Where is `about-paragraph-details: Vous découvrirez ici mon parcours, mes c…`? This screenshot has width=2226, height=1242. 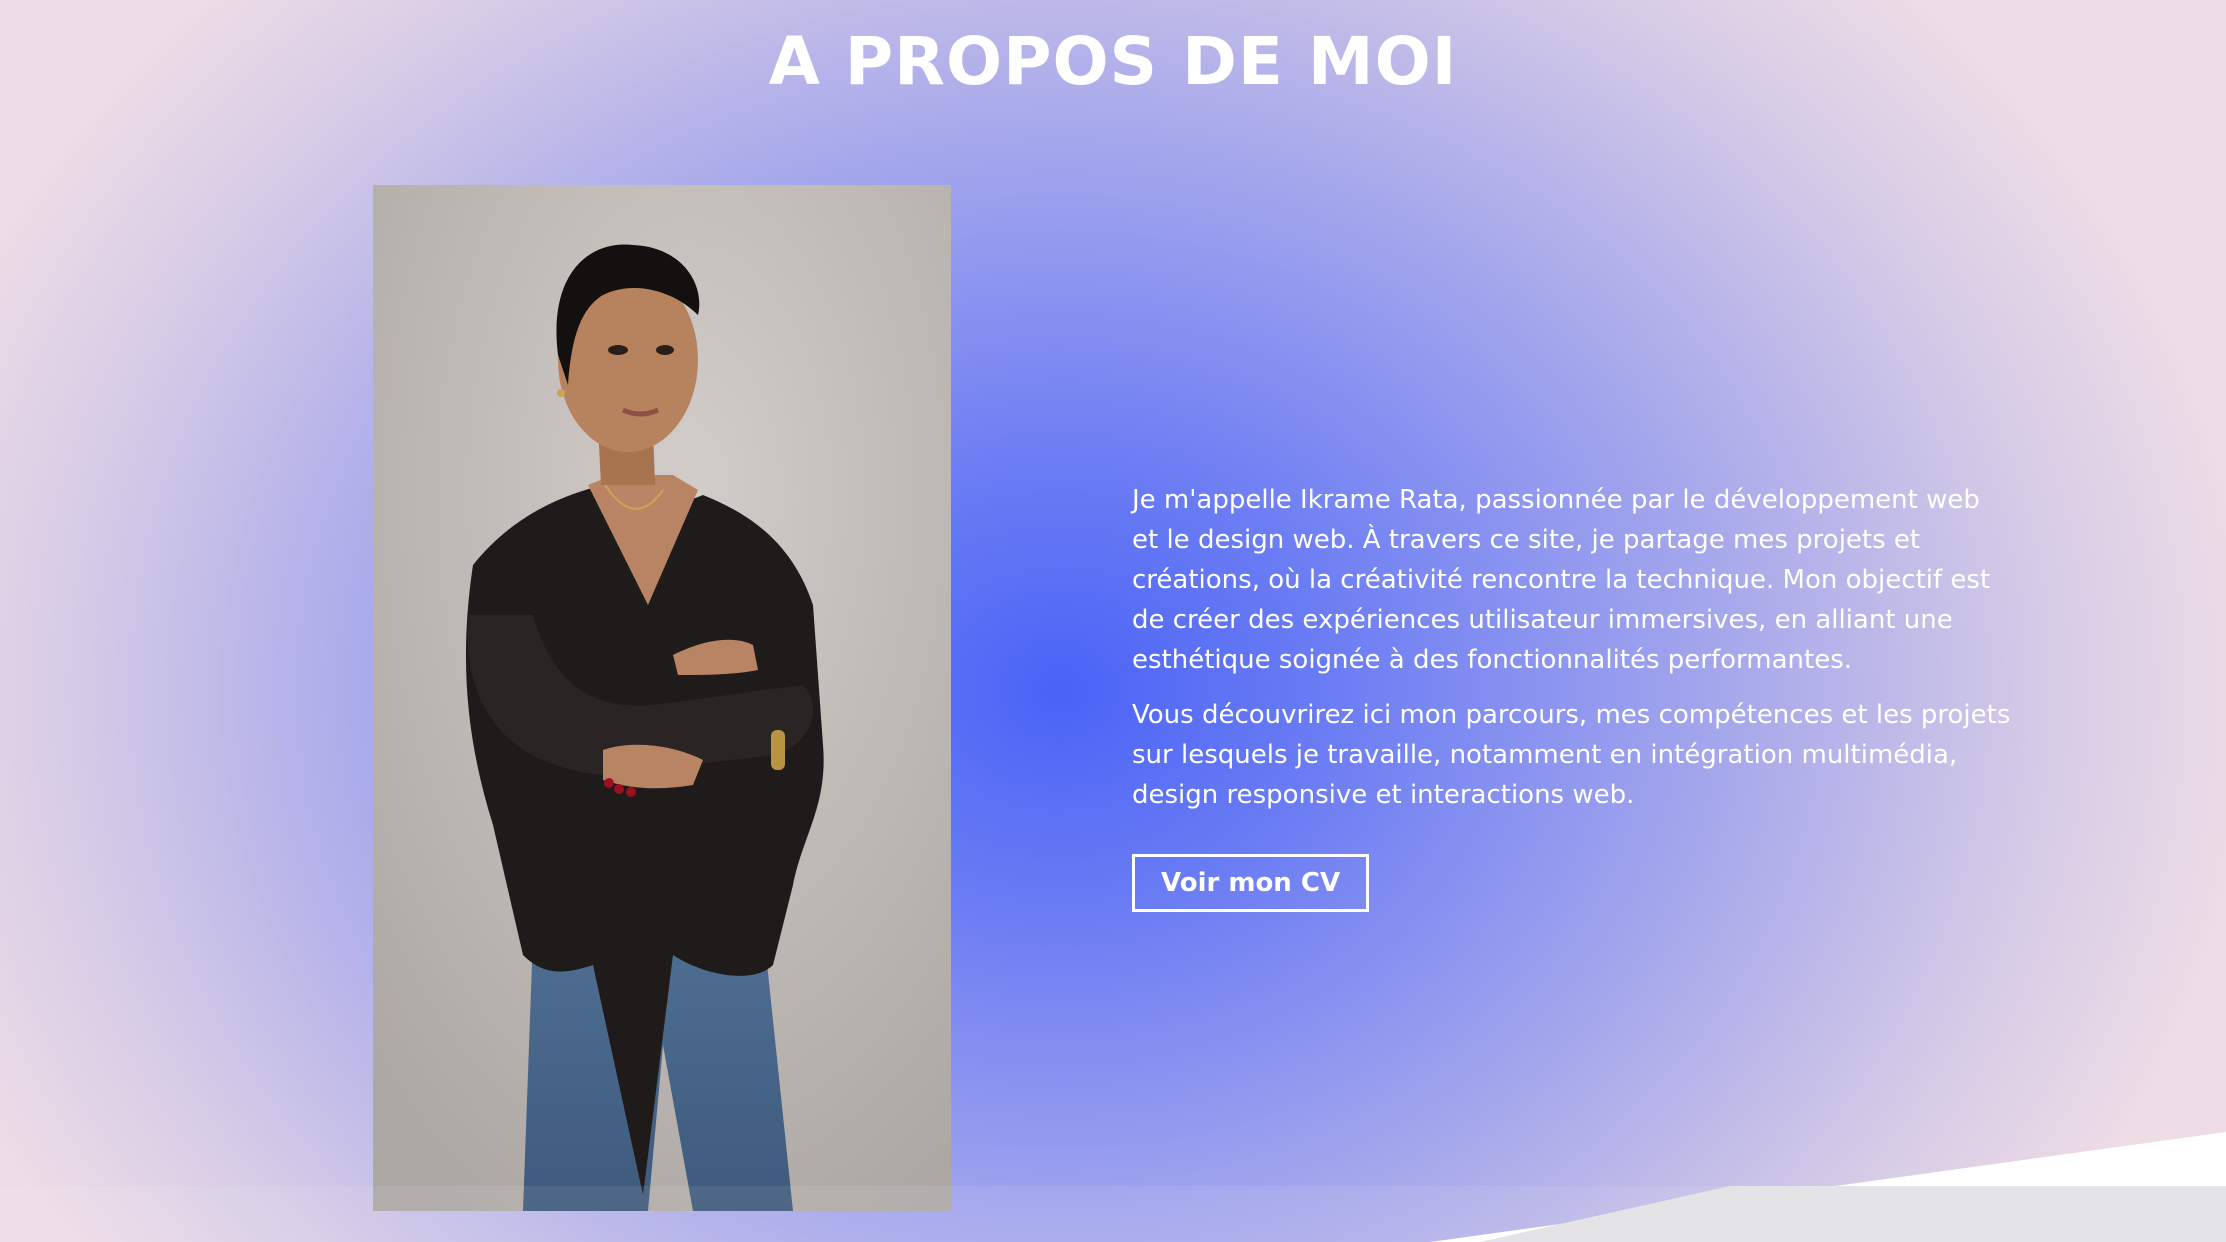 about-paragraph-details: Vous découvrirez ici mon parcours, mes c… is located at coordinates (1571, 755).